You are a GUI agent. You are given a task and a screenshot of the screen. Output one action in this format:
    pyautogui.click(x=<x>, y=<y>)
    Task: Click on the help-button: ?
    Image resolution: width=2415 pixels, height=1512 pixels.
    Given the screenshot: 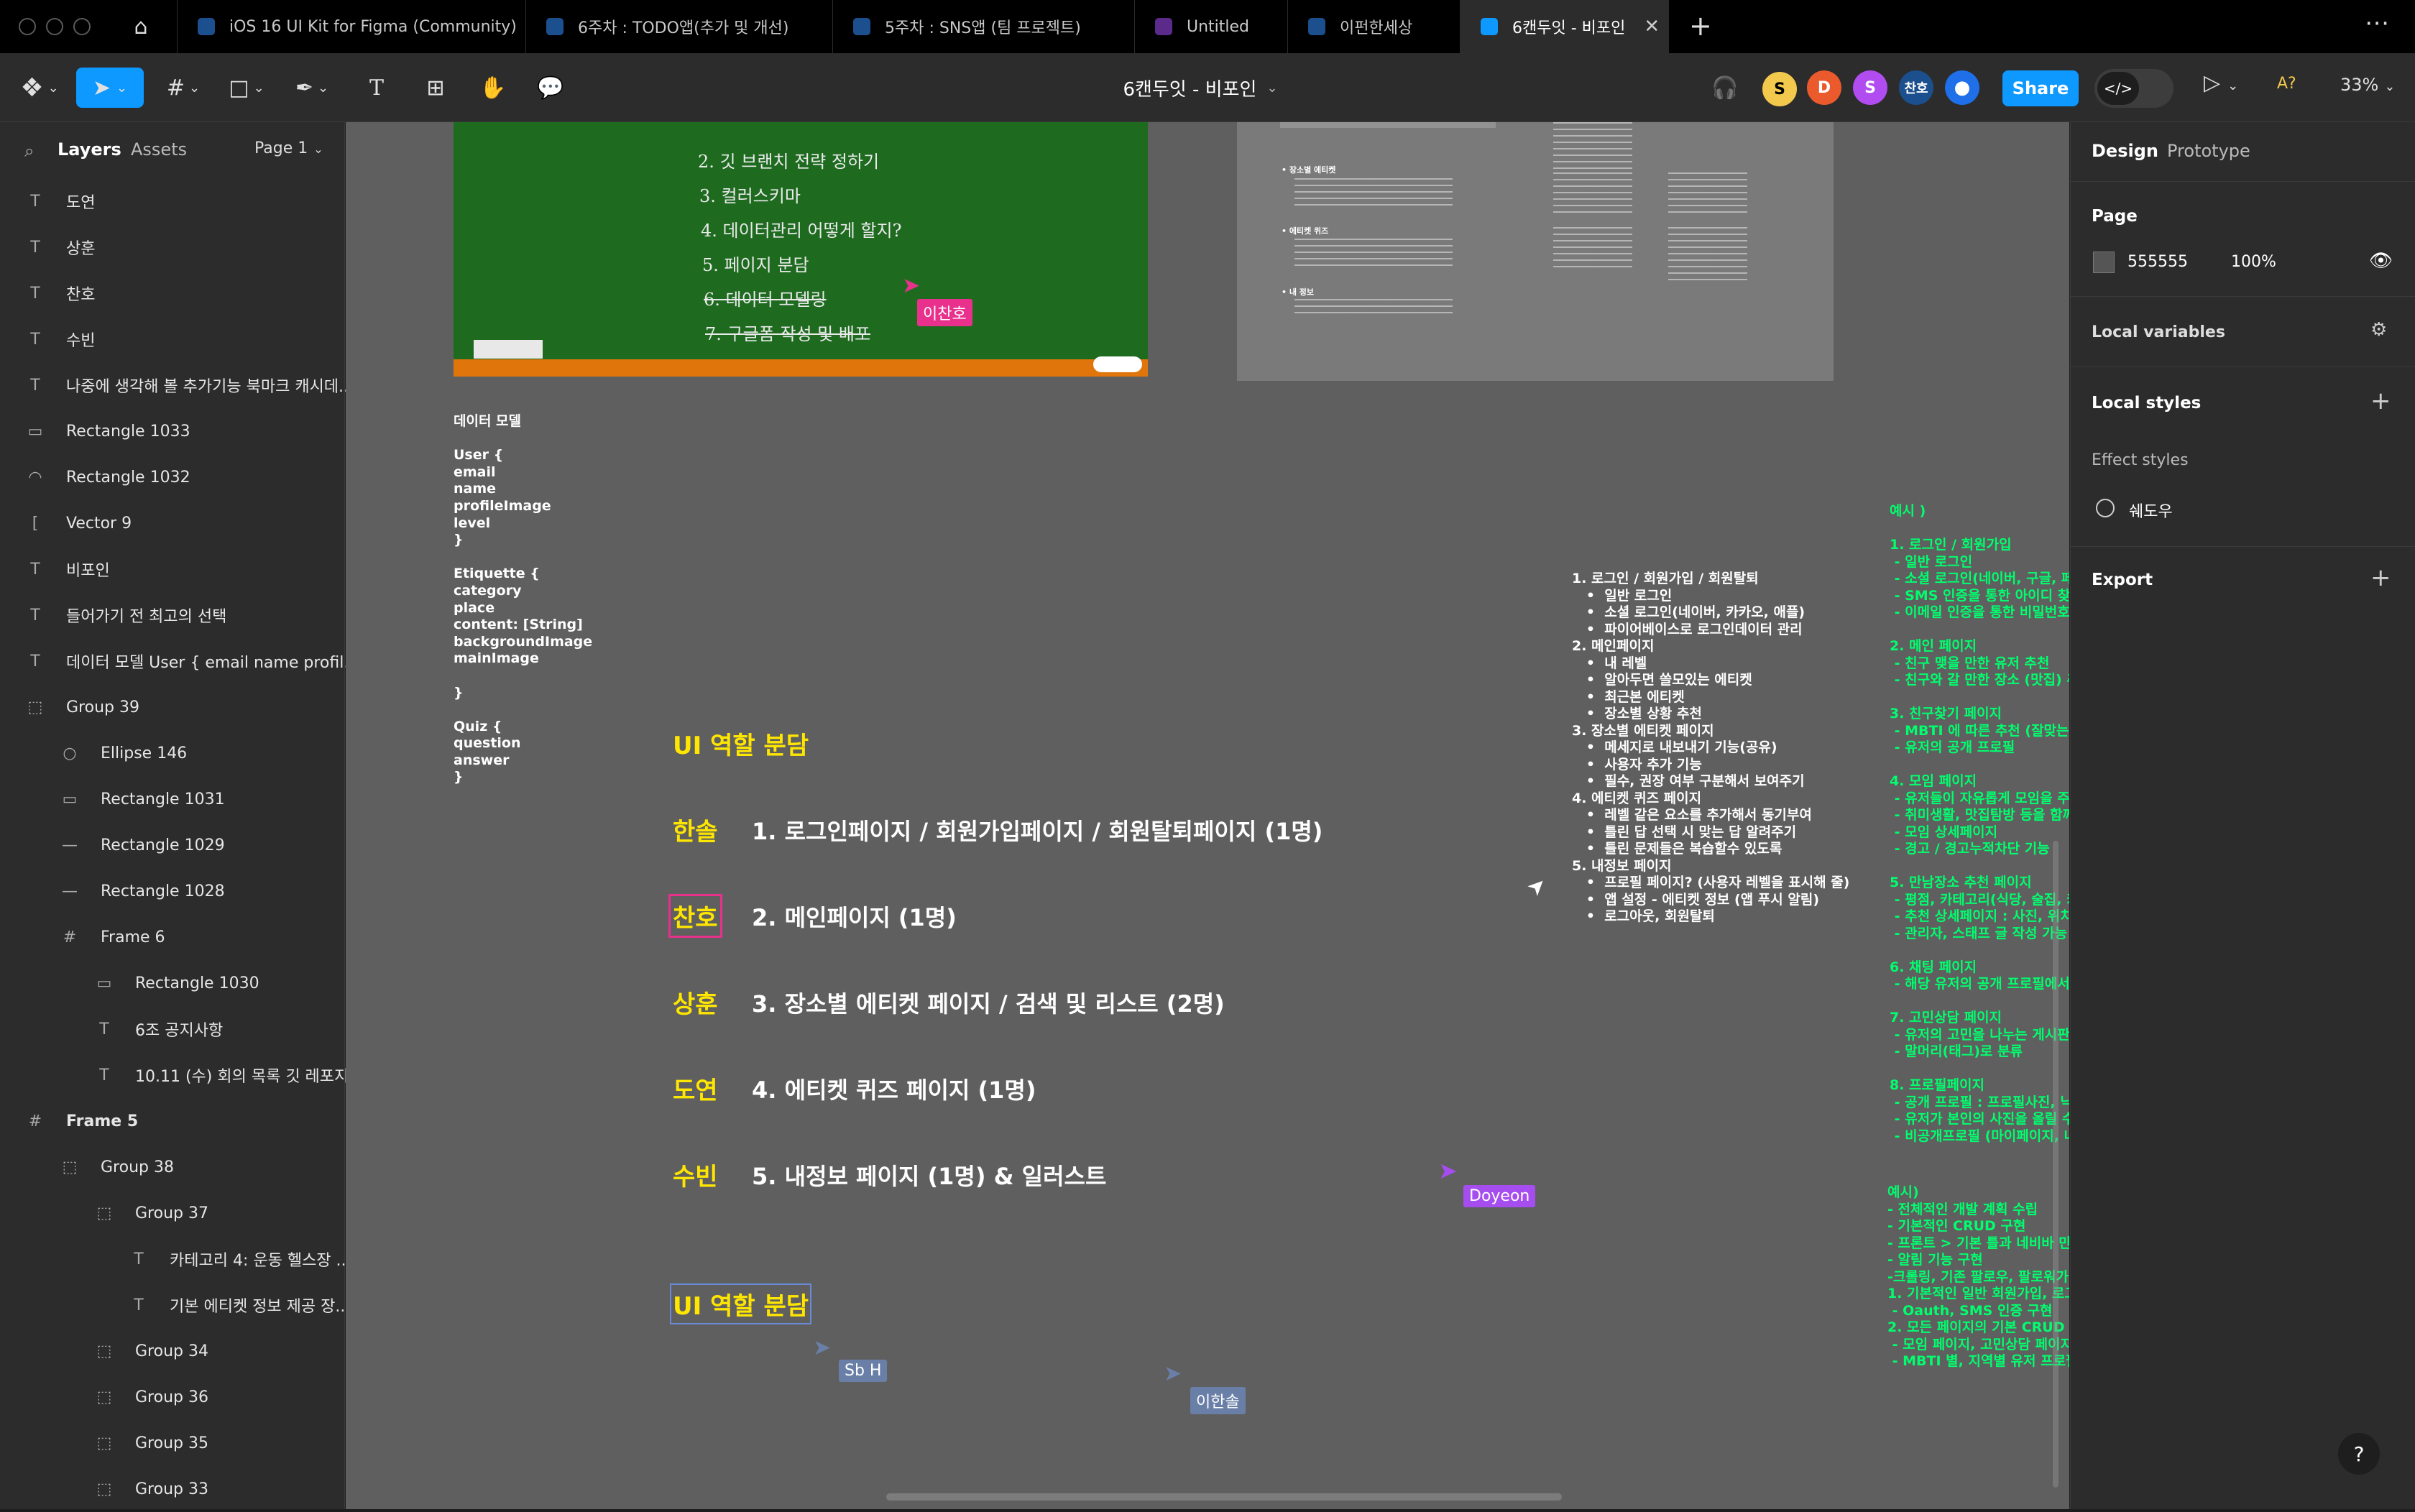 What is the action you would take?
    pyautogui.click(x=2359, y=1454)
    